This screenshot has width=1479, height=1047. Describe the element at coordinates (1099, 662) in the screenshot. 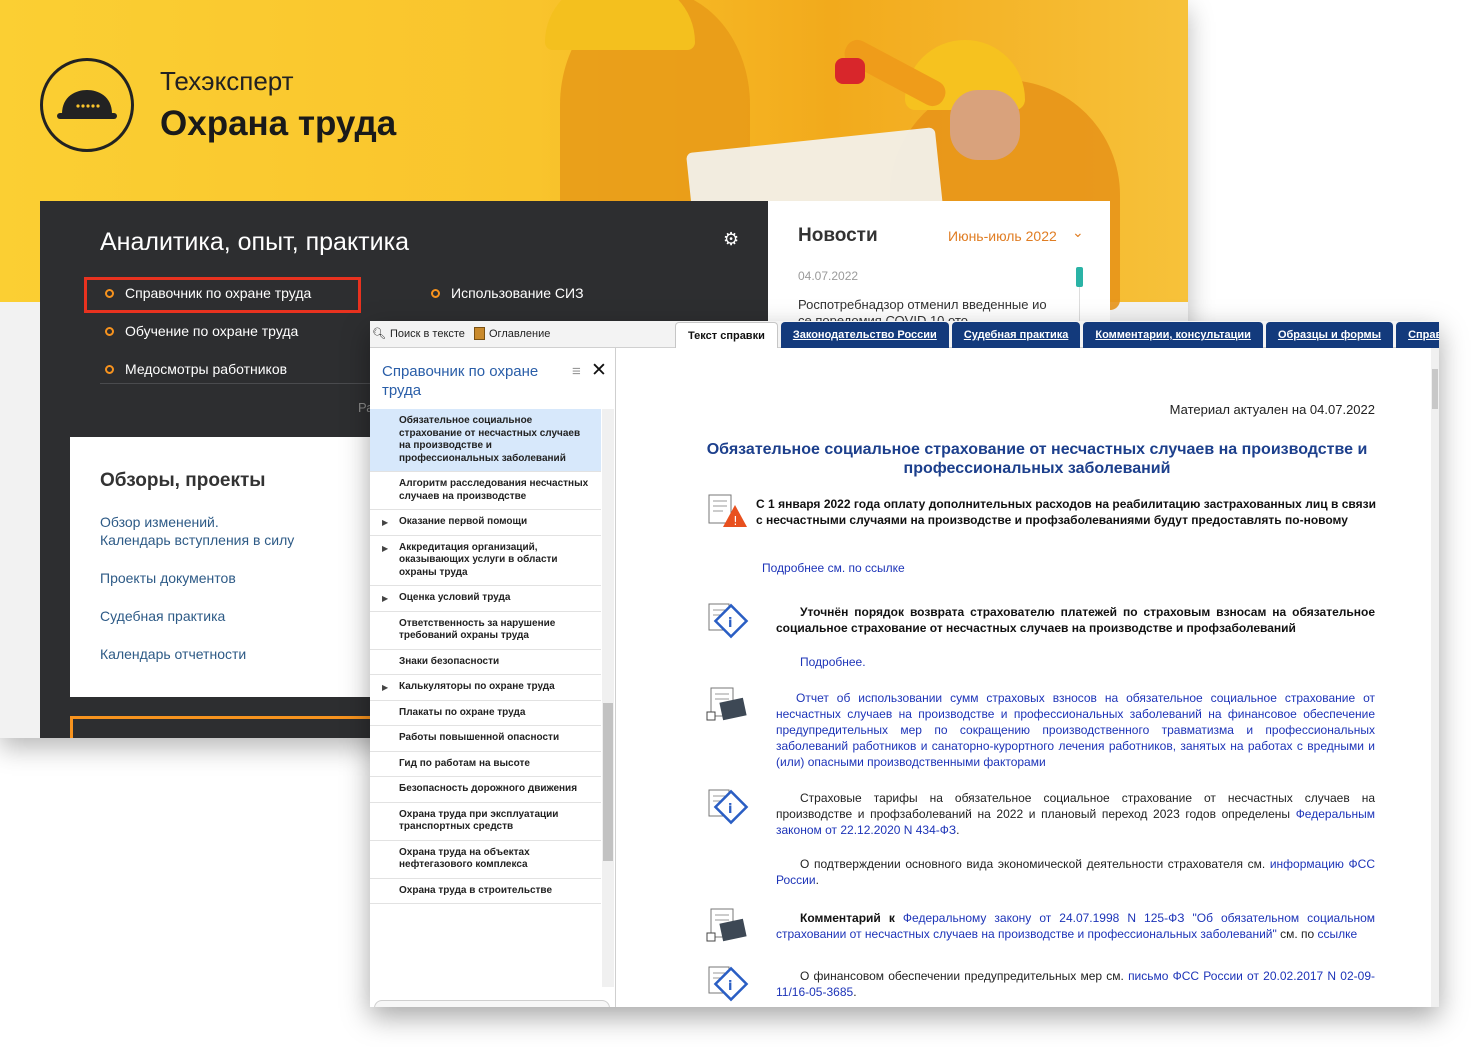

I see `link-more: Подробнее.` at that location.